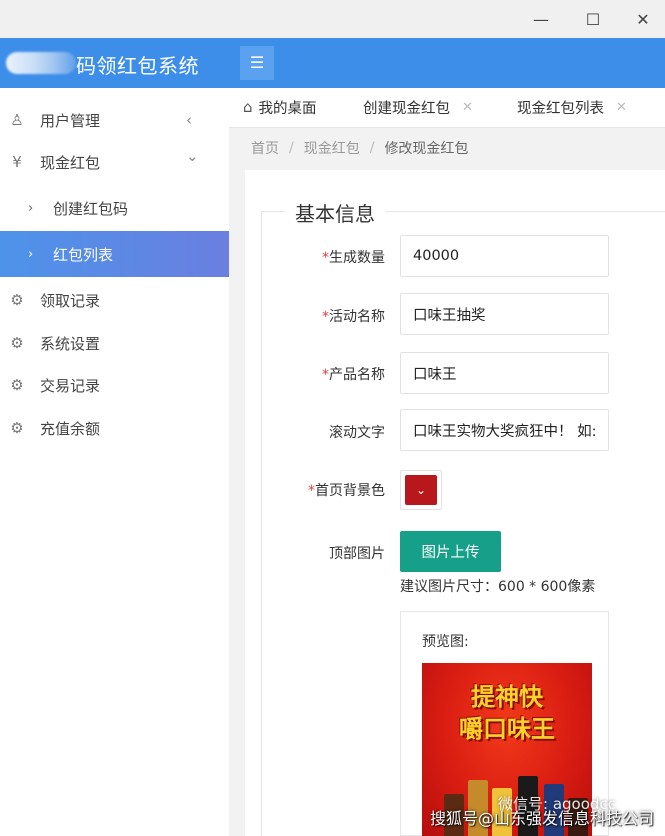 The width and height of the screenshot is (665, 836). What do you see at coordinates (357, 375) in the screenshot?
I see `product-name-label-text: 产品名称` at bounding box center [357, 375].